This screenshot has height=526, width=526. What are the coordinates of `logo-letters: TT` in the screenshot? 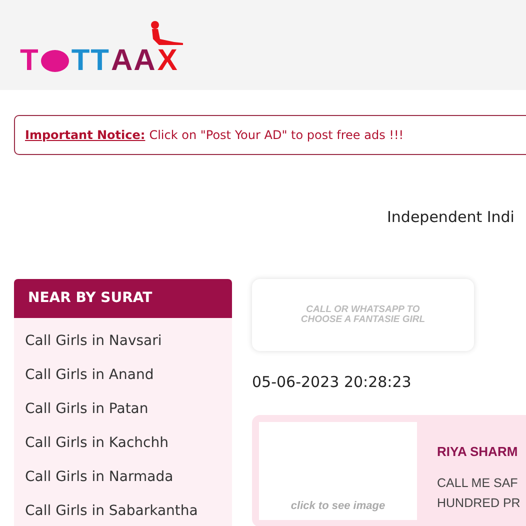 It's located at (90, 61).